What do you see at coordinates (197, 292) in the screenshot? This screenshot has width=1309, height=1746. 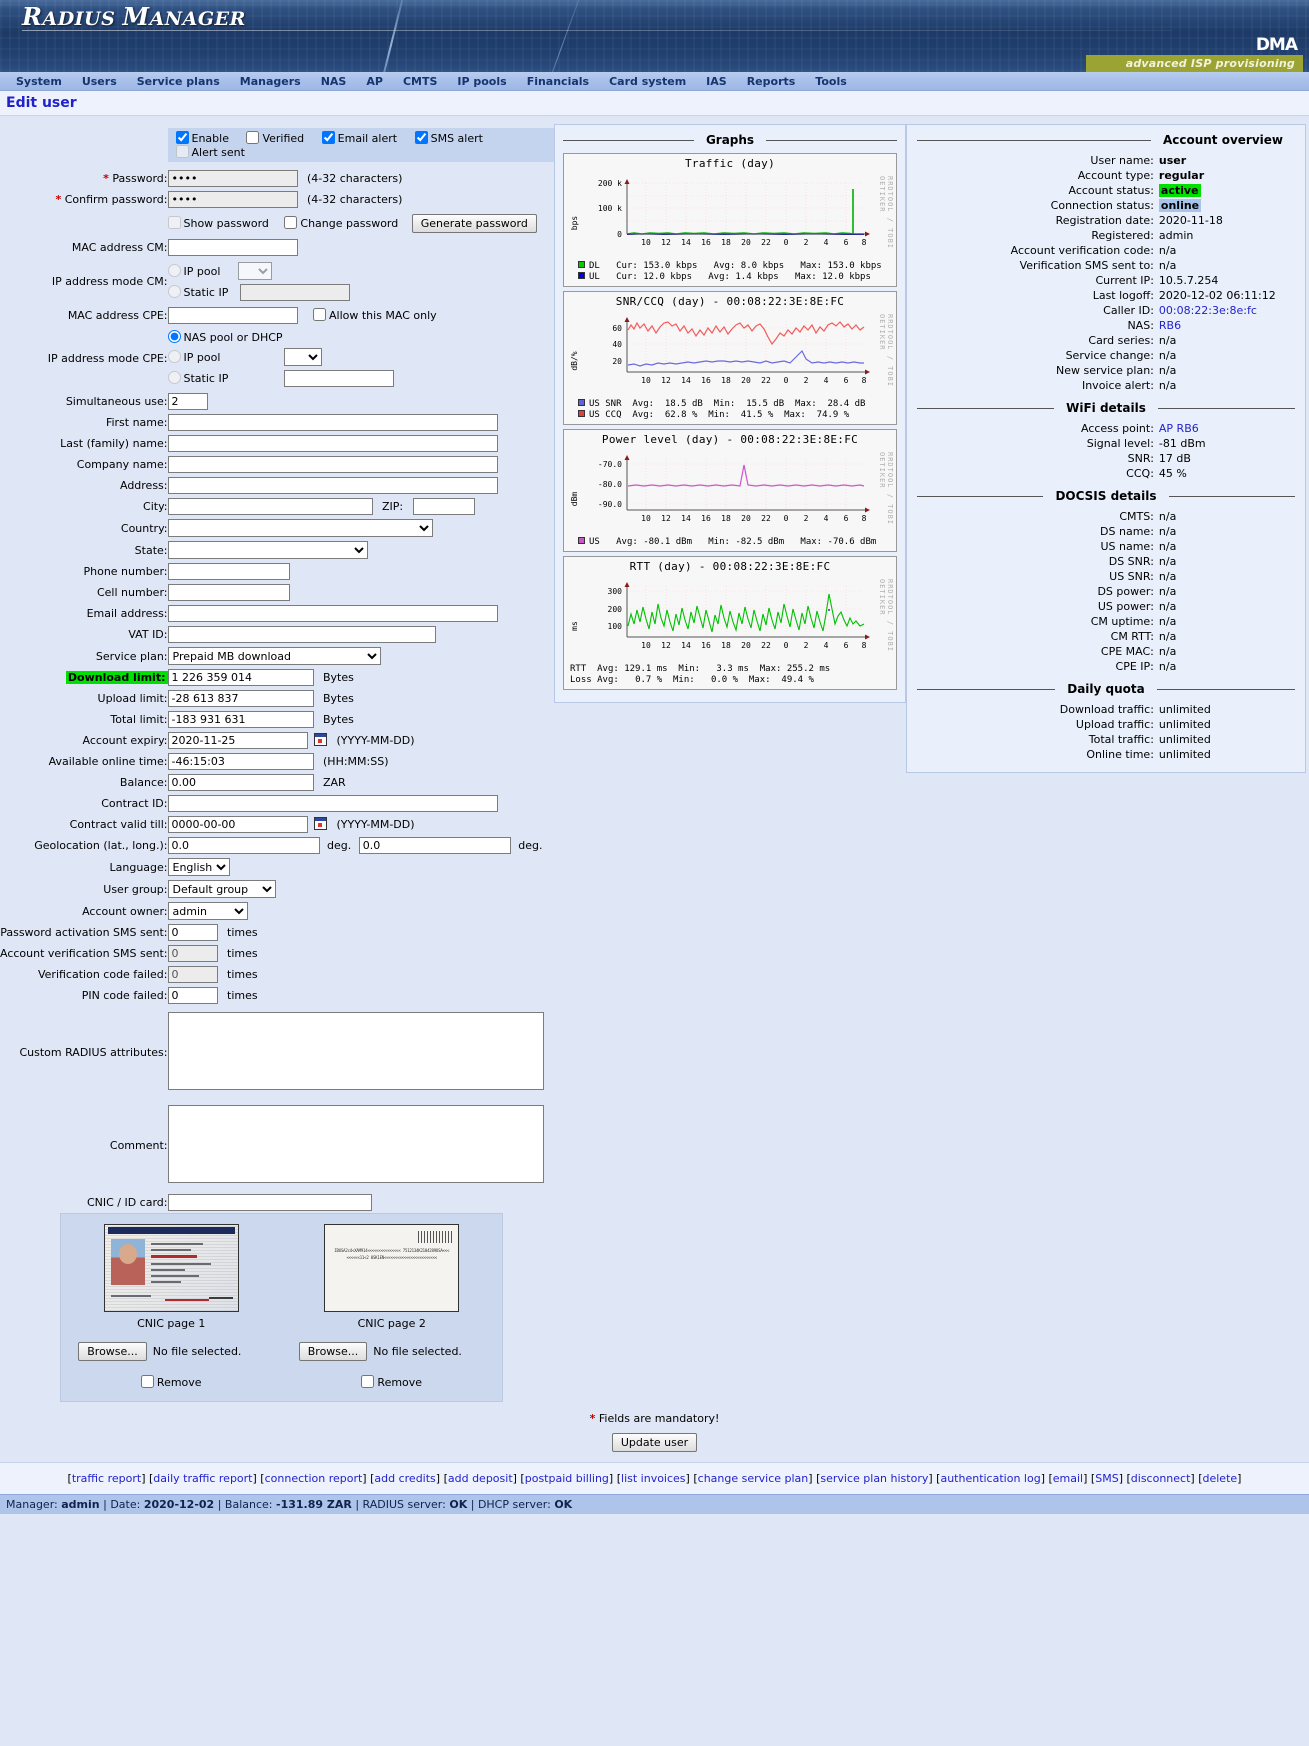 I see `static-ip-cm-radio-label: Static IP` at bounding box center [197, 292].